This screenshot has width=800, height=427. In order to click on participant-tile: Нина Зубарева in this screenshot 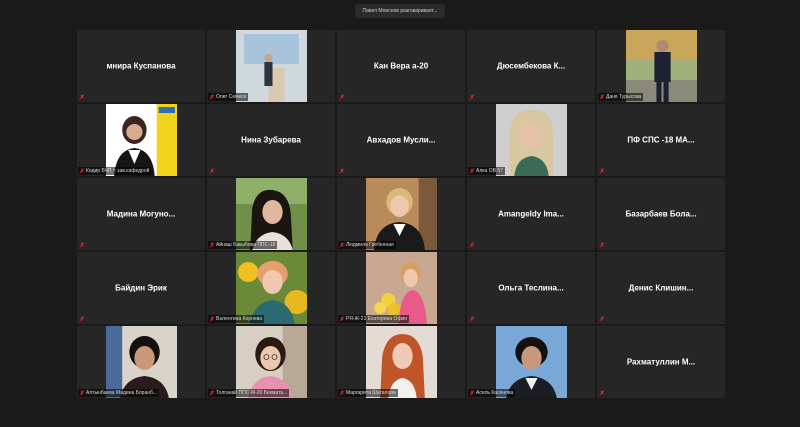, I will do `click(271, 140)`.